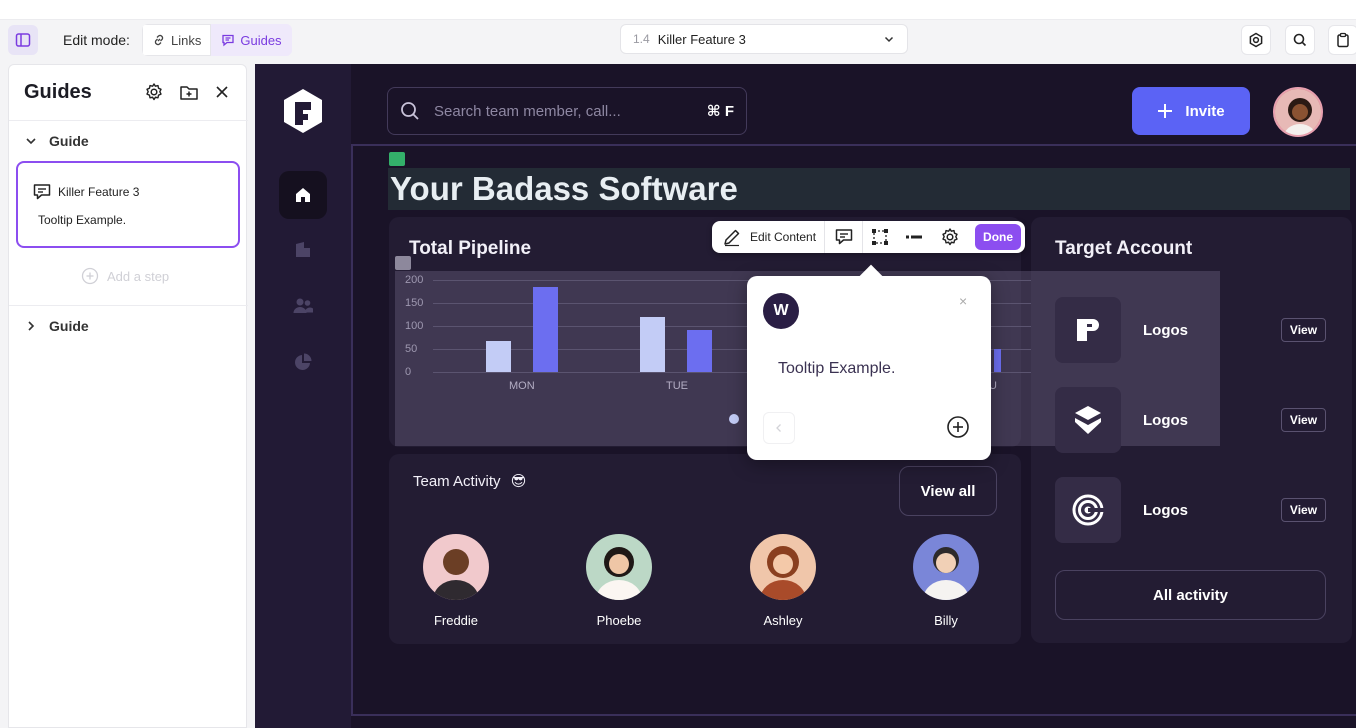  What do you see at coordinates (1190, 595) in the screenshot?
I see `all-activity-button: All activity` at bounding box center [1190, 595].